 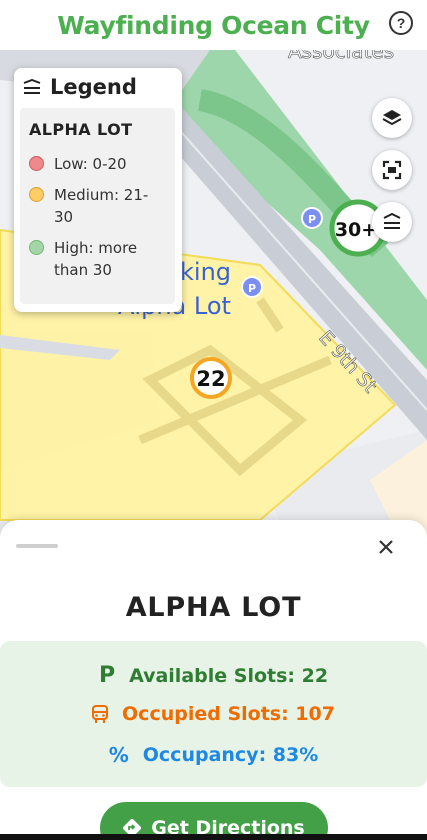 I want to click on layers-icon, so click(x=392, y=118).